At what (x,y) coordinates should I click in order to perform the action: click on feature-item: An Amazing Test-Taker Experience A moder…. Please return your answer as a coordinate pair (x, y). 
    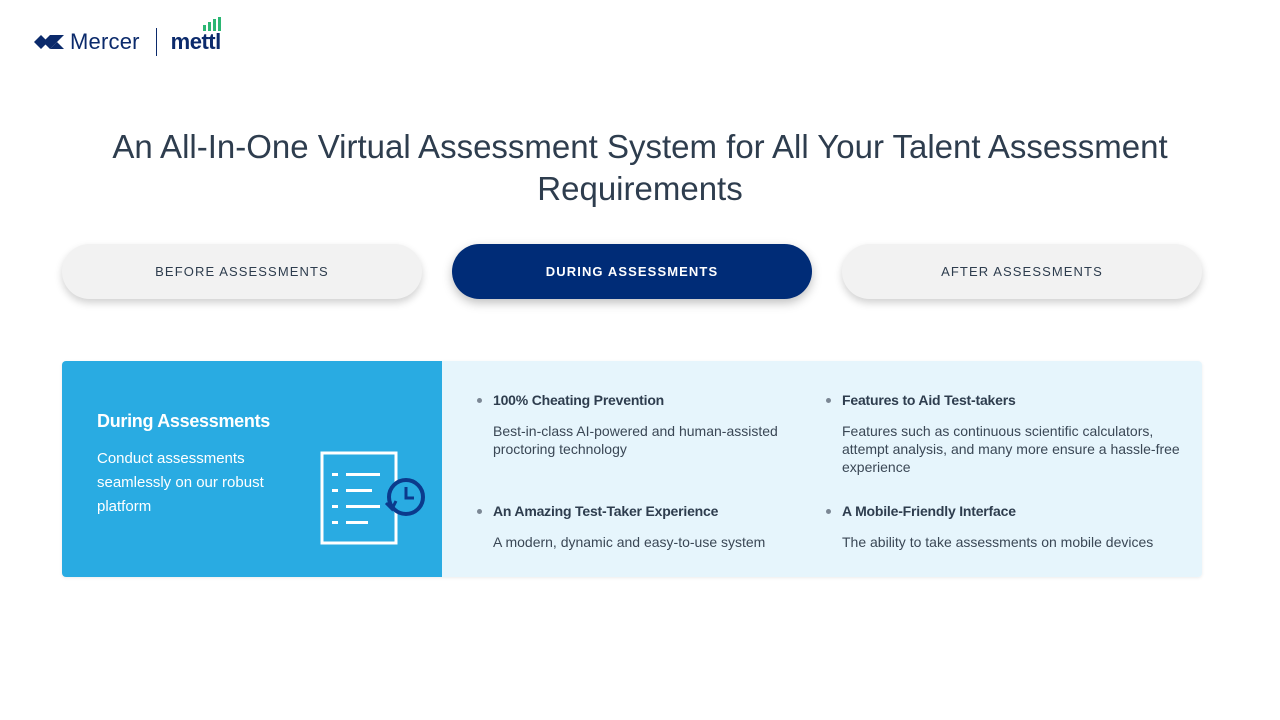
    Looking at the image, I should click on (635, 527).